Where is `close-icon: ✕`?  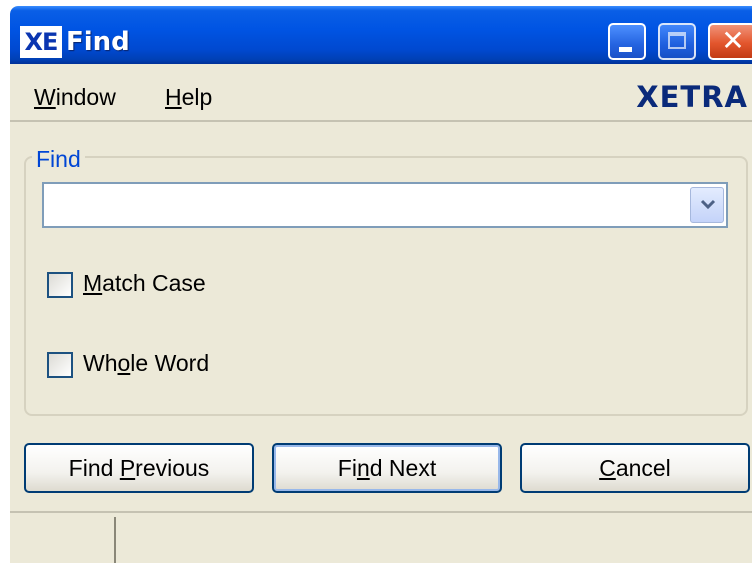 close-icon: ✕ is located at coordinates (733, 40).